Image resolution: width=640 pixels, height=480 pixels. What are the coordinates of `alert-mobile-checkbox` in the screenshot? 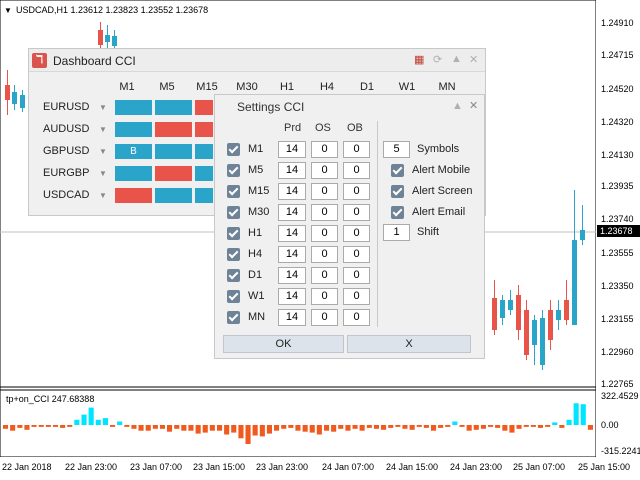 It's located at (397, 170).